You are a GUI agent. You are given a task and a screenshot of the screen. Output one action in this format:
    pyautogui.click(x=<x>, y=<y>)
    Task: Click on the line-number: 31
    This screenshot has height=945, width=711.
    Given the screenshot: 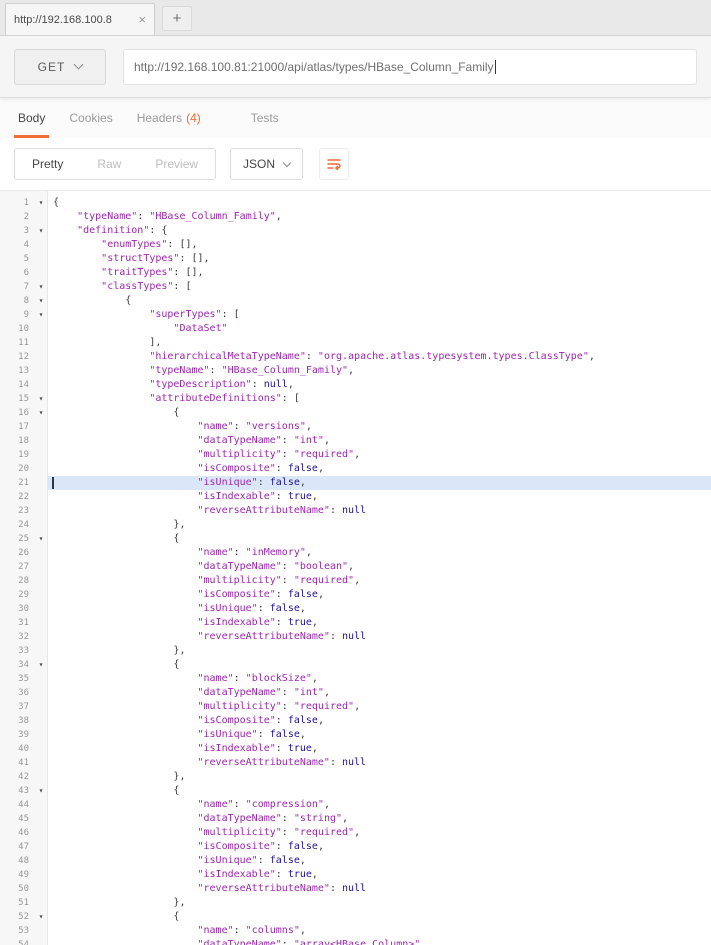 What is the action you would take?
    pyautogui.click(x=23, y=623)
    